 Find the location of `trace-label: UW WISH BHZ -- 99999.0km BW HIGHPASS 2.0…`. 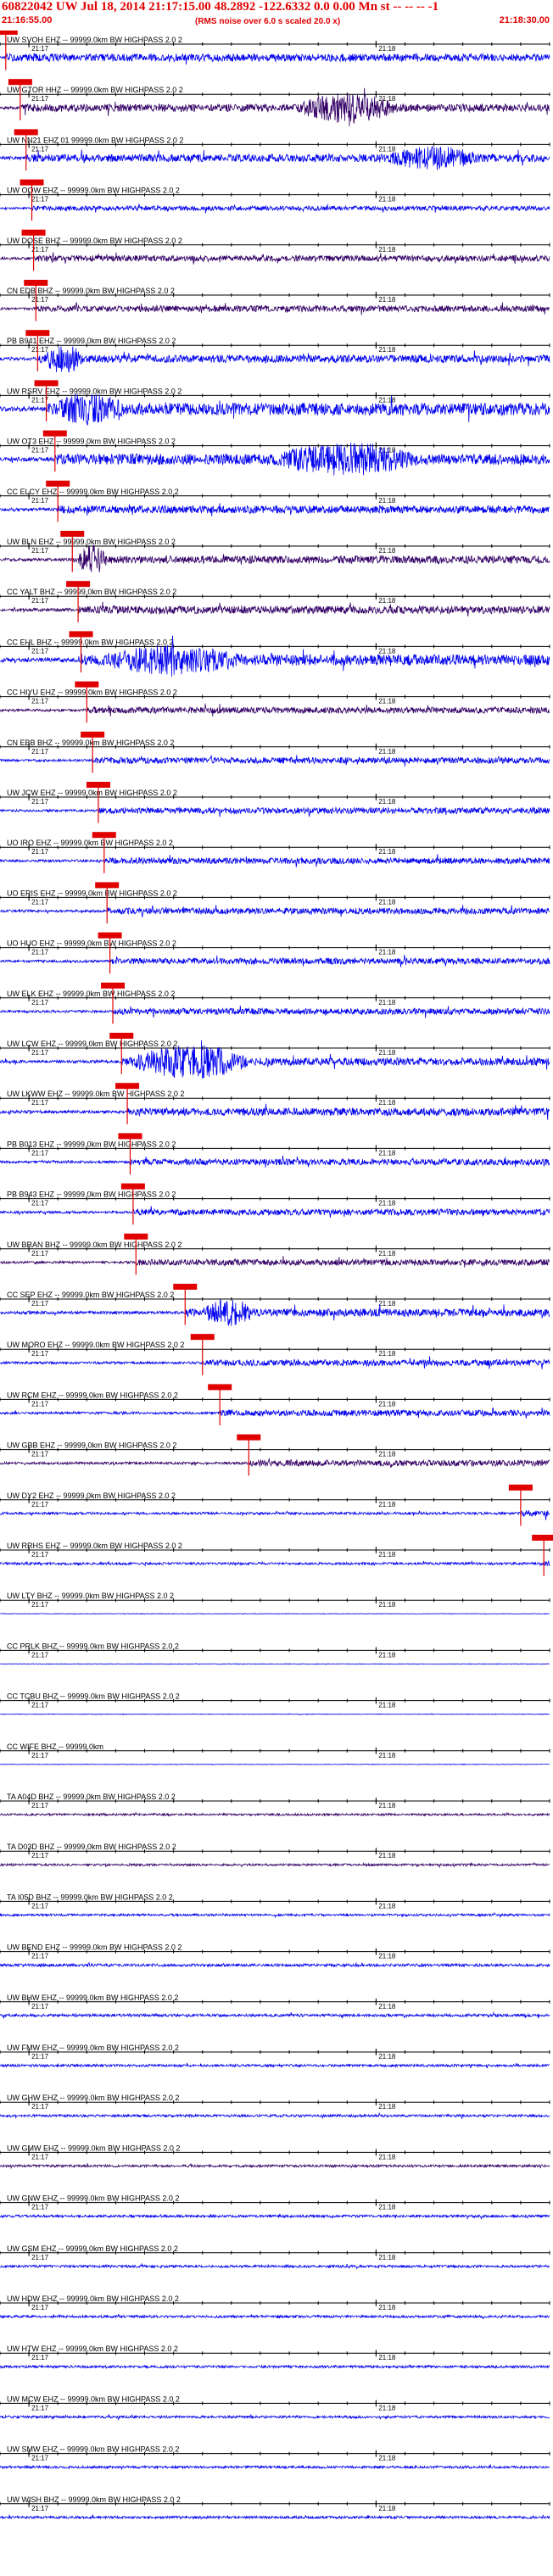

trace-label: UW WISH BHZ -- 99999.0km BW HIGHPASS 2.0… is located at coordinates (94, 2499).